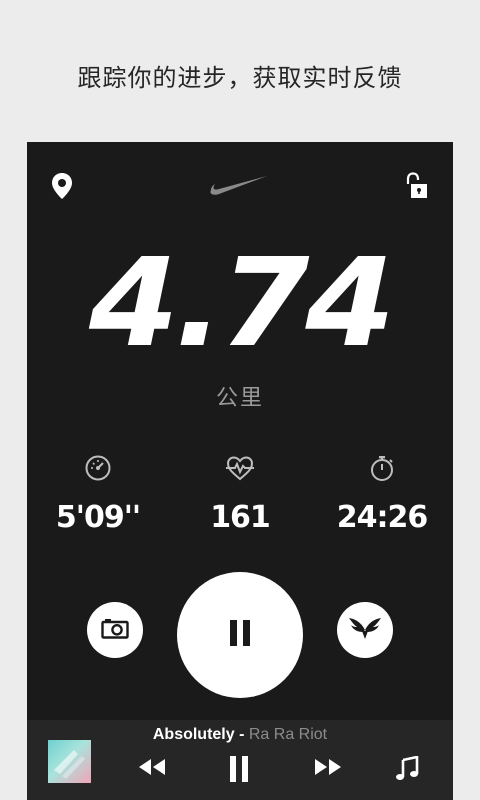 The height and width of the screenshot is (800, 480). Describe the element at coordinates (98, 517) in the screenshot. I see `pace-value: 5'09''` at that location.